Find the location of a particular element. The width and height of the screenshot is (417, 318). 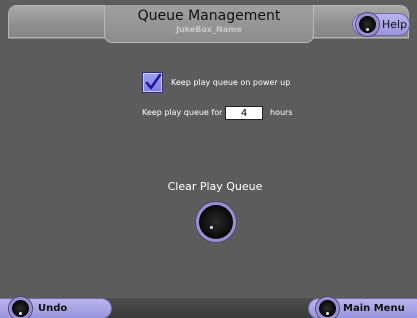

jukebox-name: JukeBox_Name is located at coordinates (209, 29).